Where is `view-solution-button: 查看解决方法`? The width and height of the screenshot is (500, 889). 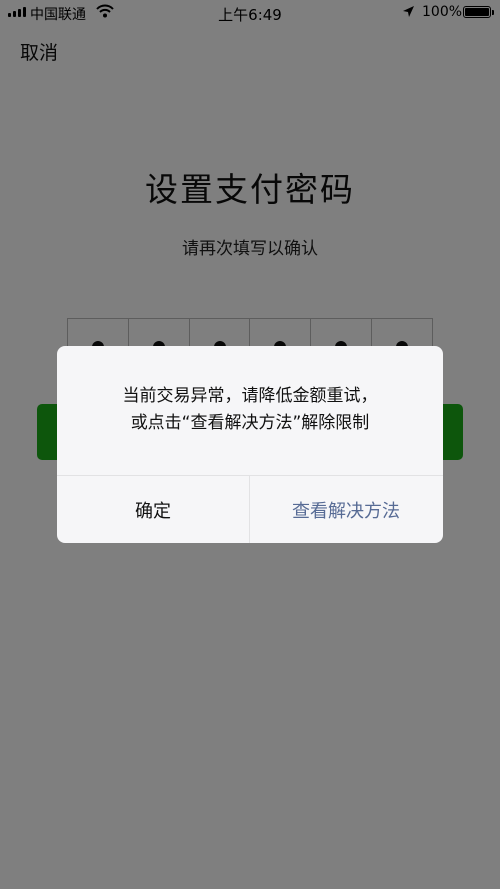
view-solution-button: 查看解决方法 is located at coordinates (346, 509).